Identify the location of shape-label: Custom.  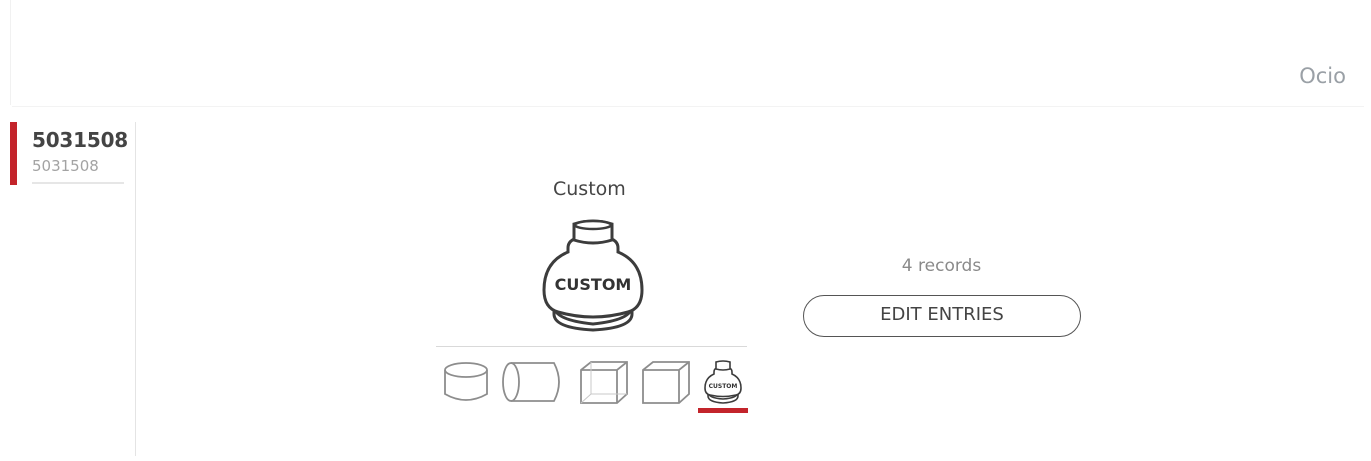
(589, 189).